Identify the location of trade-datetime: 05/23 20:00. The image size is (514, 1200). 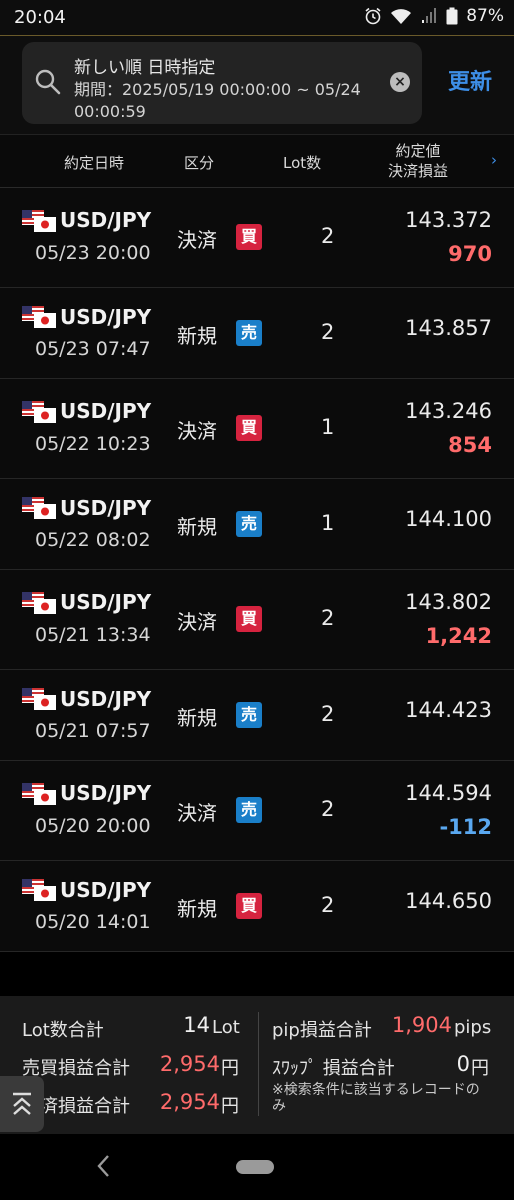
(93, 253).